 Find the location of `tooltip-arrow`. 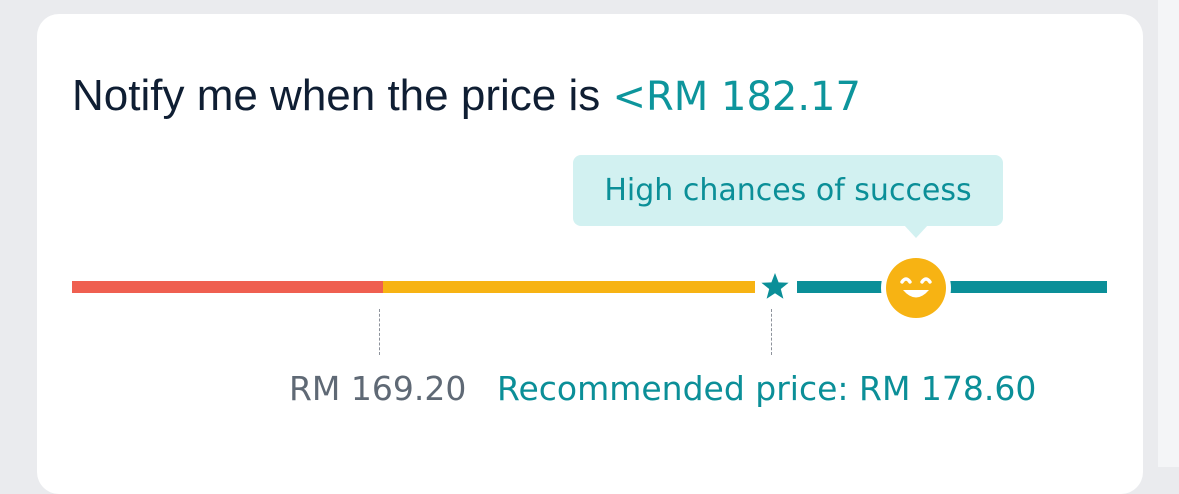

tooltip-arrow is located at coordinates (916, 231).